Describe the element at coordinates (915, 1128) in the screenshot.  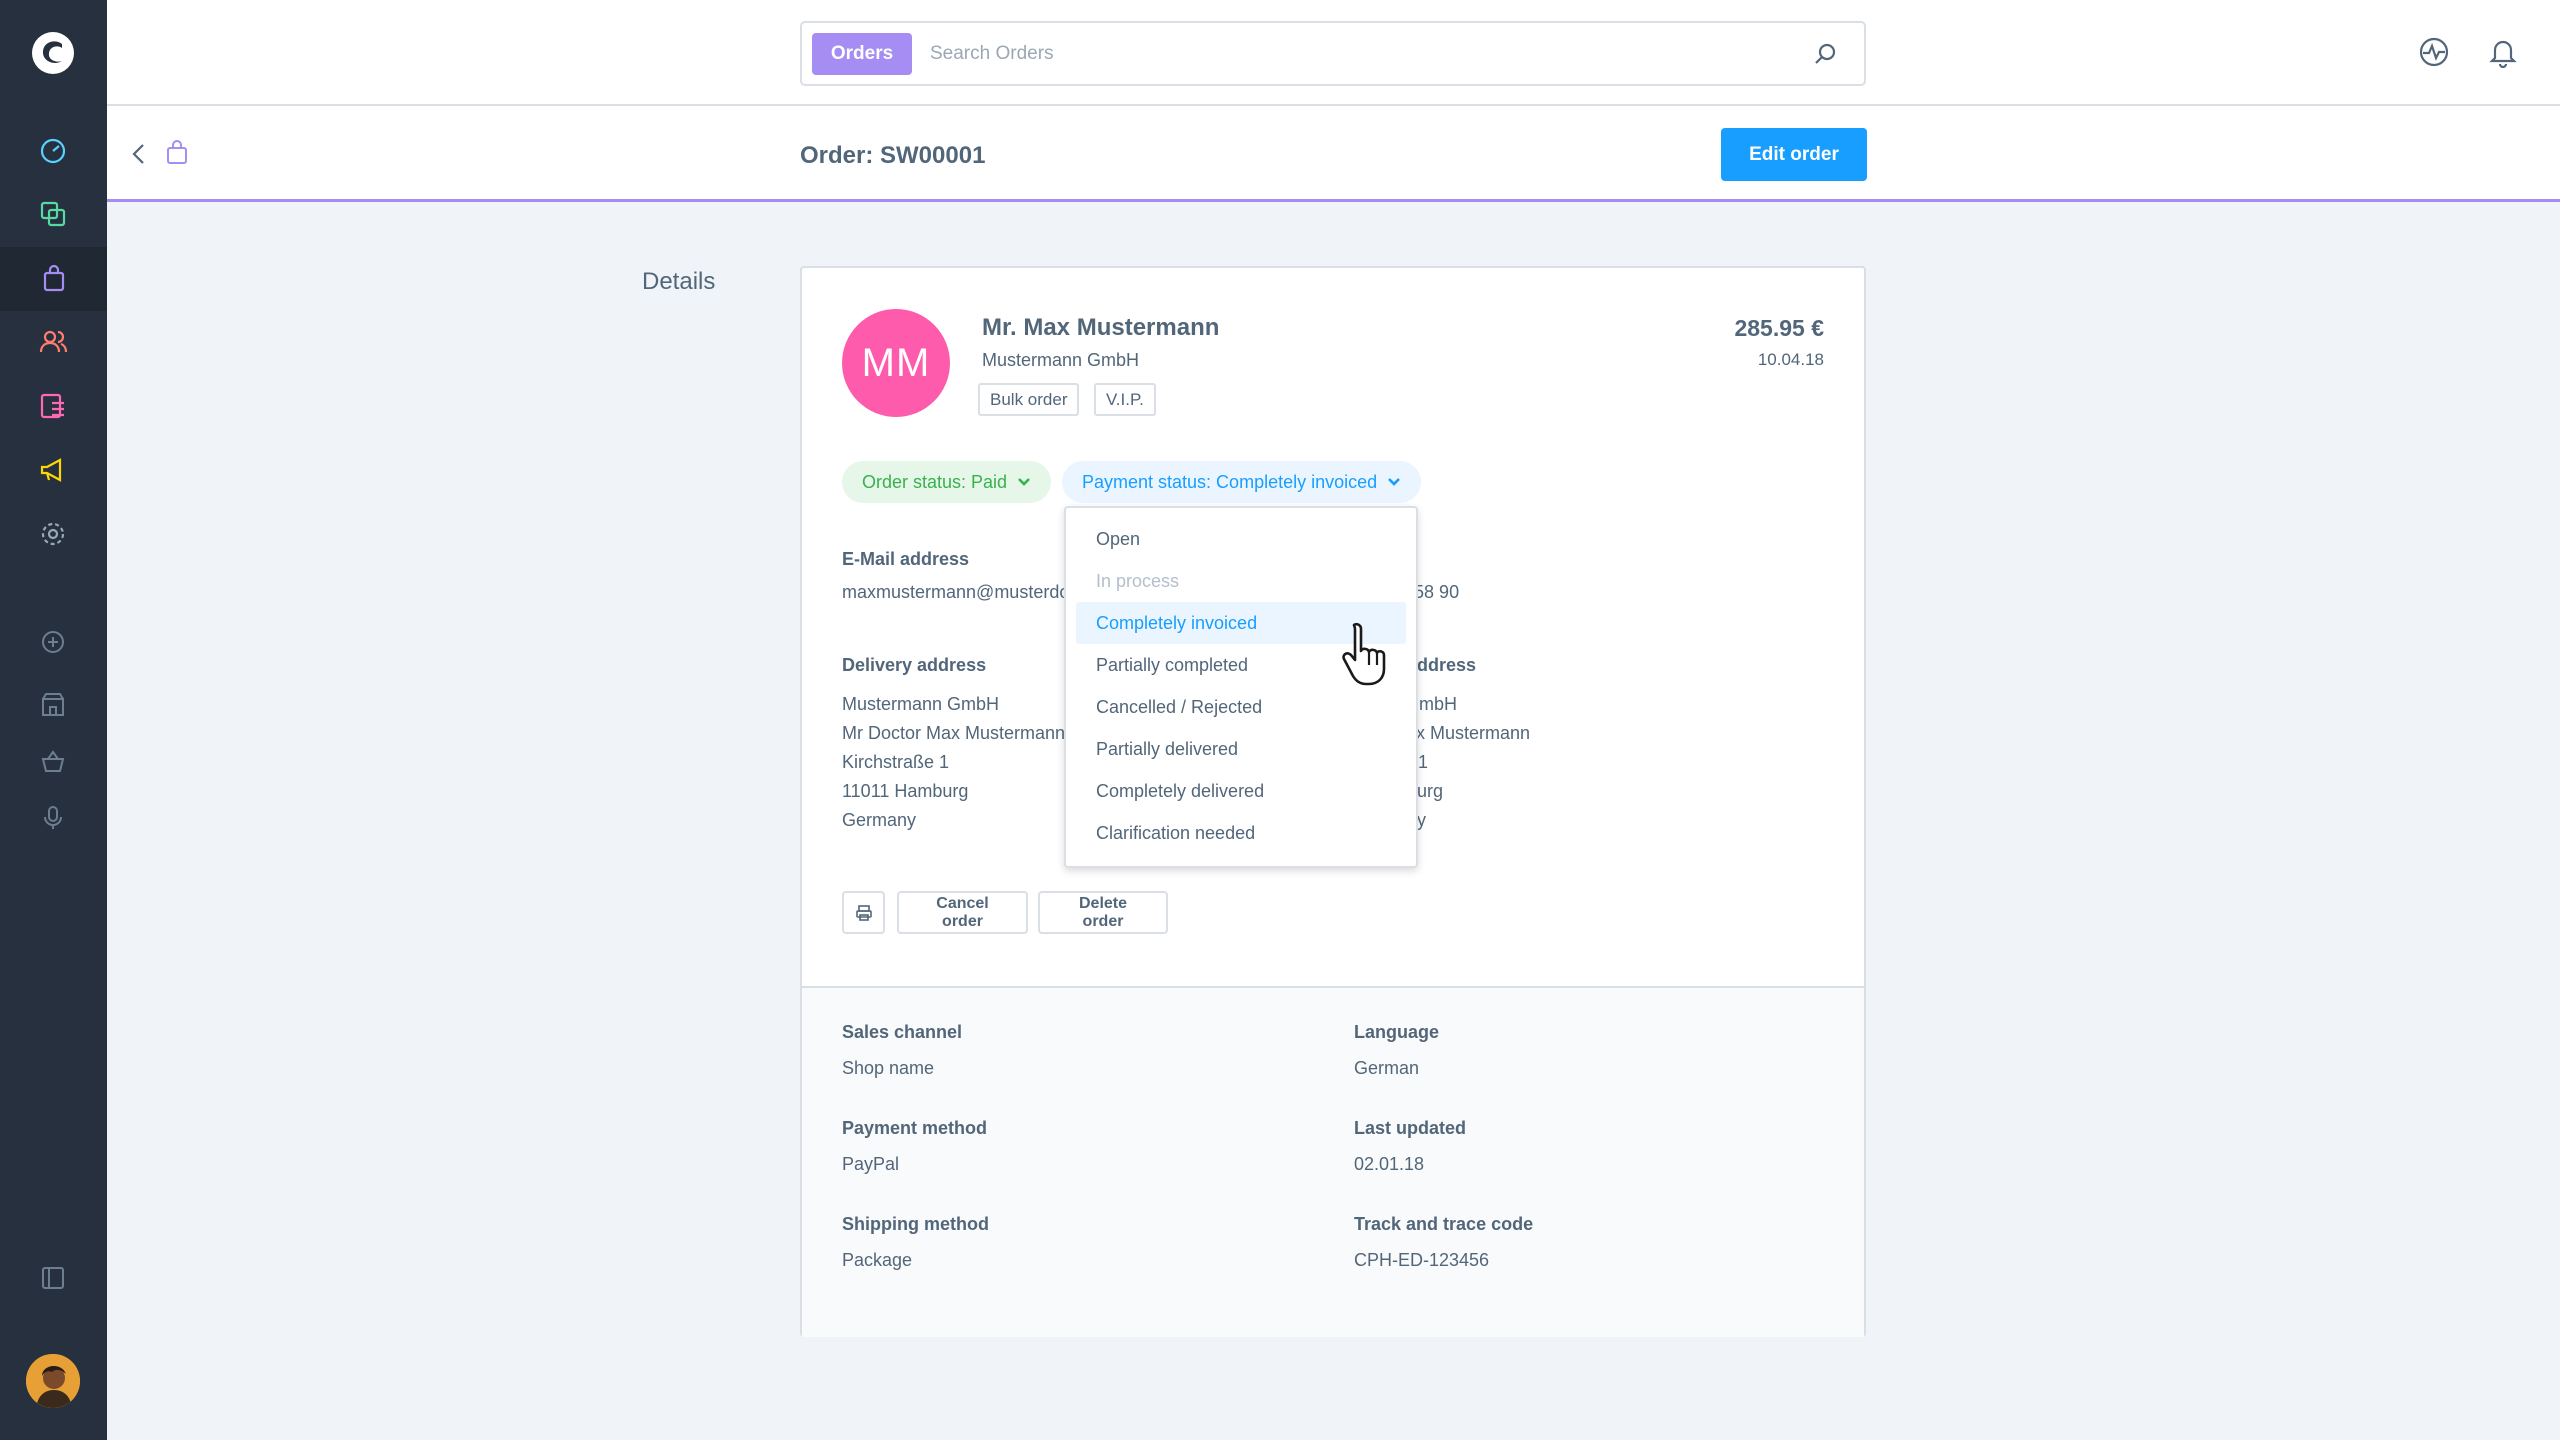
I see `payment-method-label: Payment method` at that location.